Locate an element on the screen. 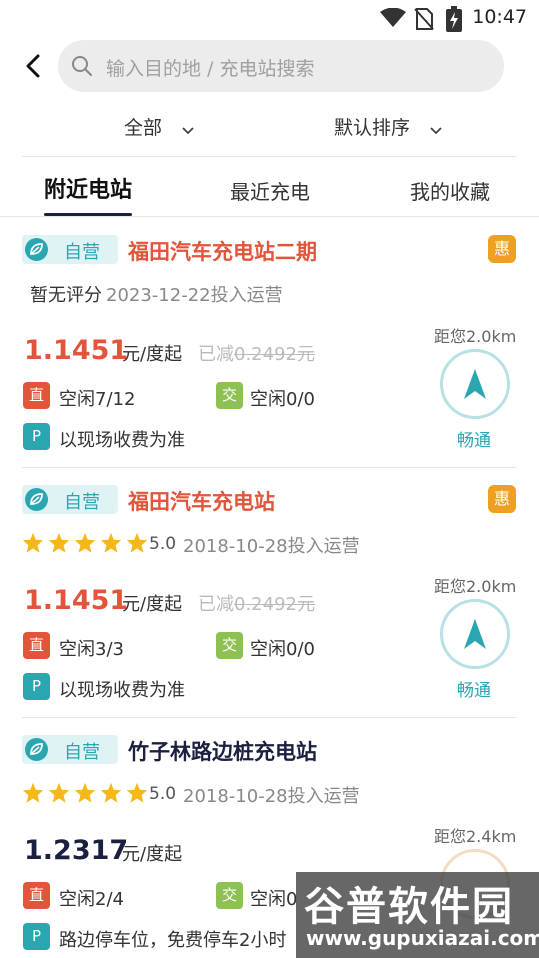  dc-availability: 空闲3/3 is located at coordinates (91, 649).